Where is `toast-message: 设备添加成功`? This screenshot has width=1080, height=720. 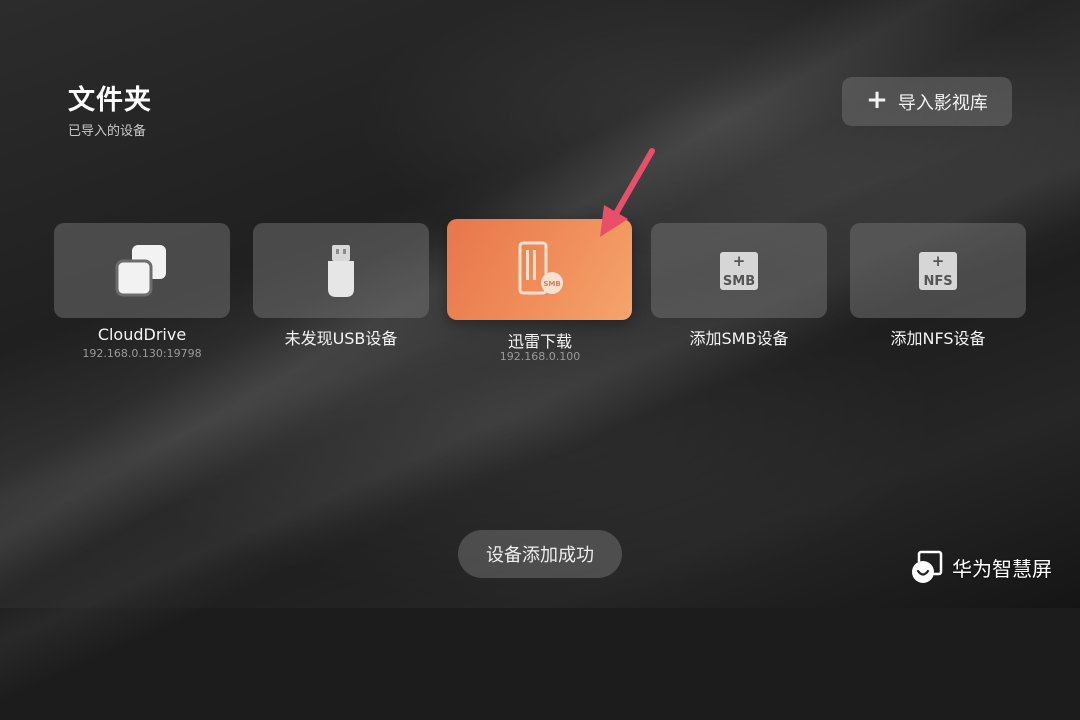
toast-message: 设备添加成功 is located at coordinates (540, 554).